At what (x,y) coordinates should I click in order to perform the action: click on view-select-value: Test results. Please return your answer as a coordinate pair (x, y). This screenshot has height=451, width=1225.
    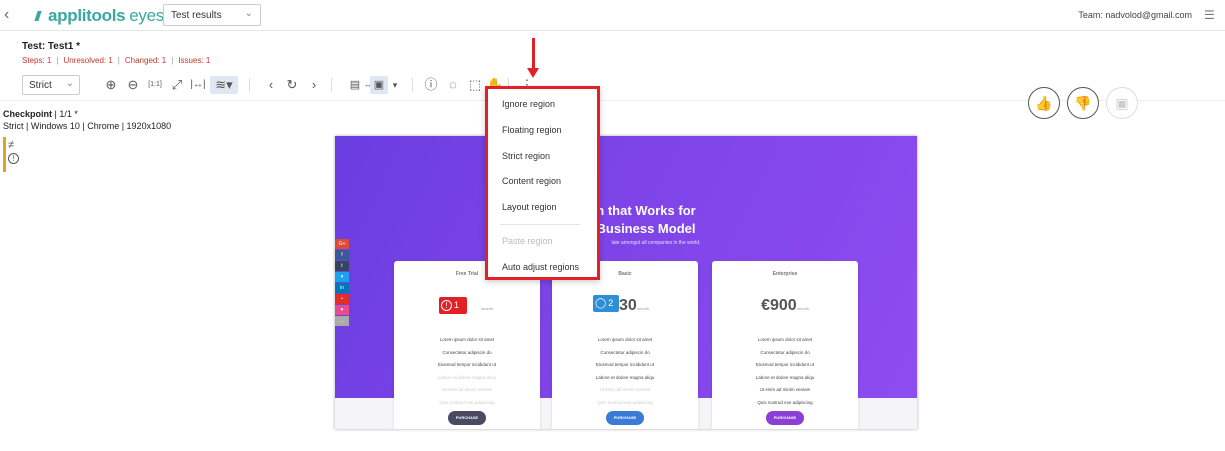
    Looking at the image, I should click on (196, 15).